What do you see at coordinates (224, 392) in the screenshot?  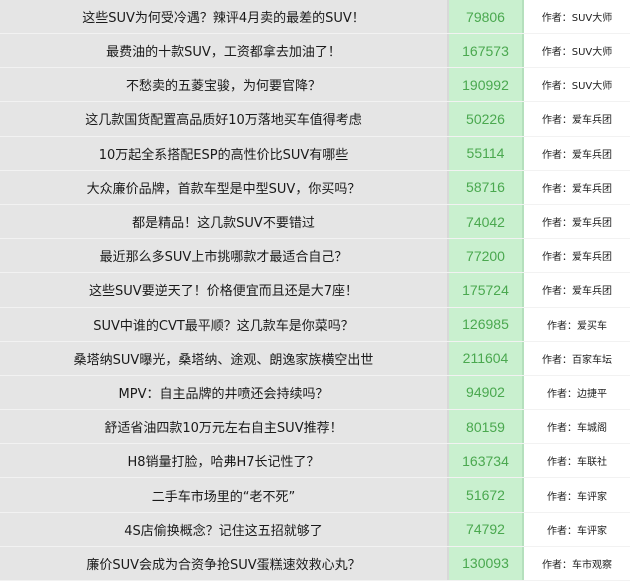 I see `article-title-cell: MPV：自主品牌的井喷还会持续吗？` at bounding box center [224, 392].